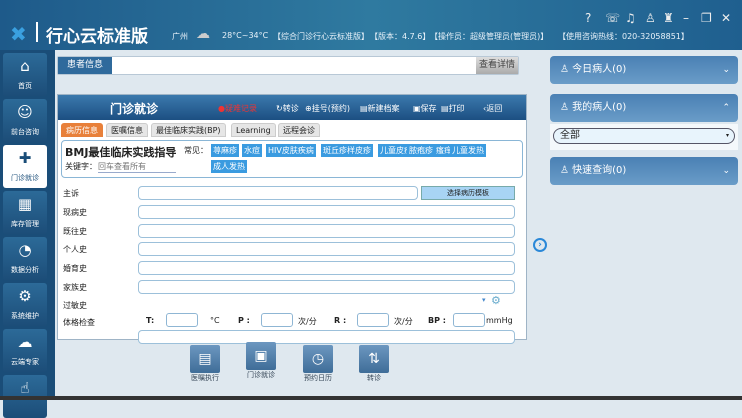  I want to click on toolbar-button-5: ▤打印, so click(453, 108).